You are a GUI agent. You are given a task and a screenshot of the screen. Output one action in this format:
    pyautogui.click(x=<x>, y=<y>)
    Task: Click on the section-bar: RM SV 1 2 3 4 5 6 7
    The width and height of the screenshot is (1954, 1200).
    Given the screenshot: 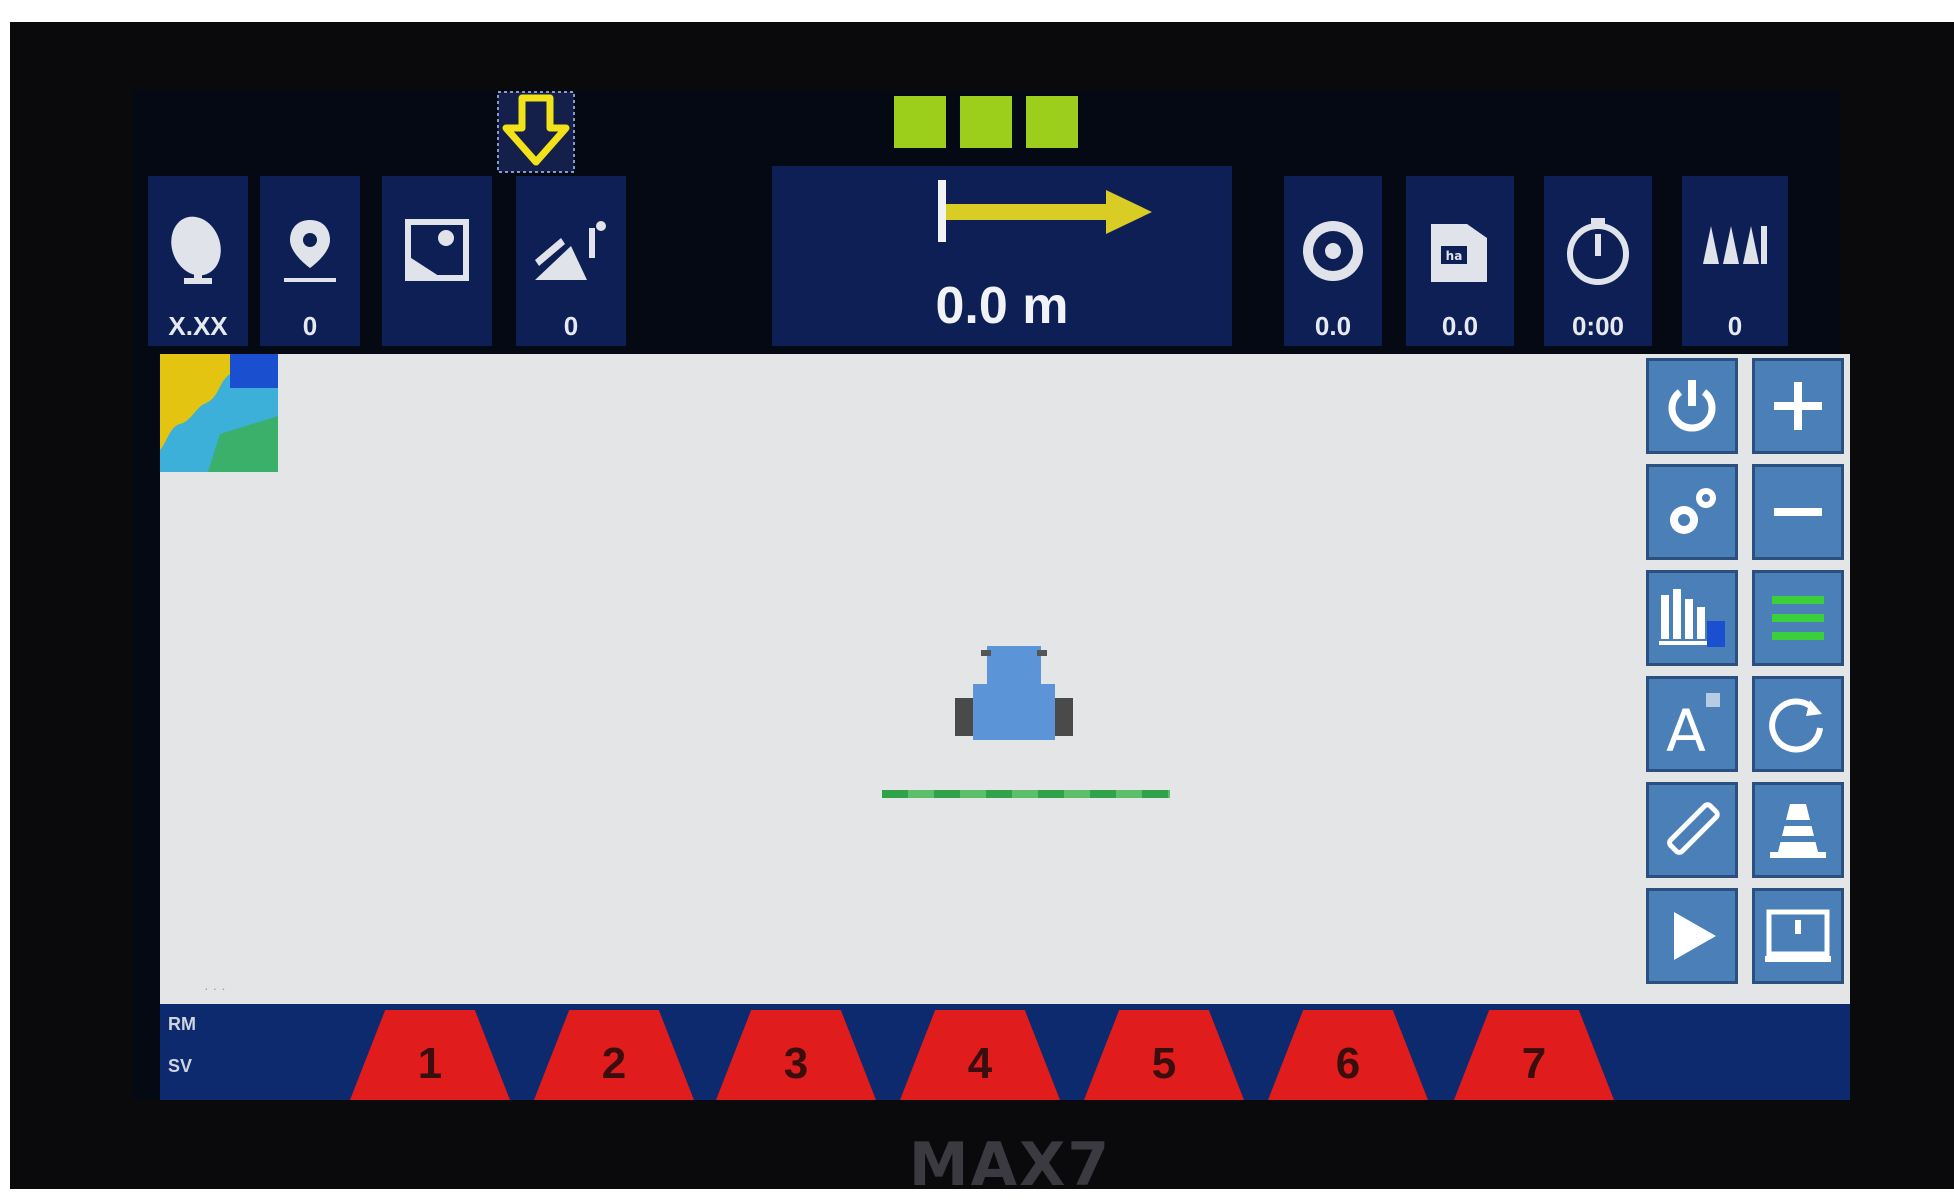 What is the action you would take?
    pyautogui.click(x=1005, y=1052)
    